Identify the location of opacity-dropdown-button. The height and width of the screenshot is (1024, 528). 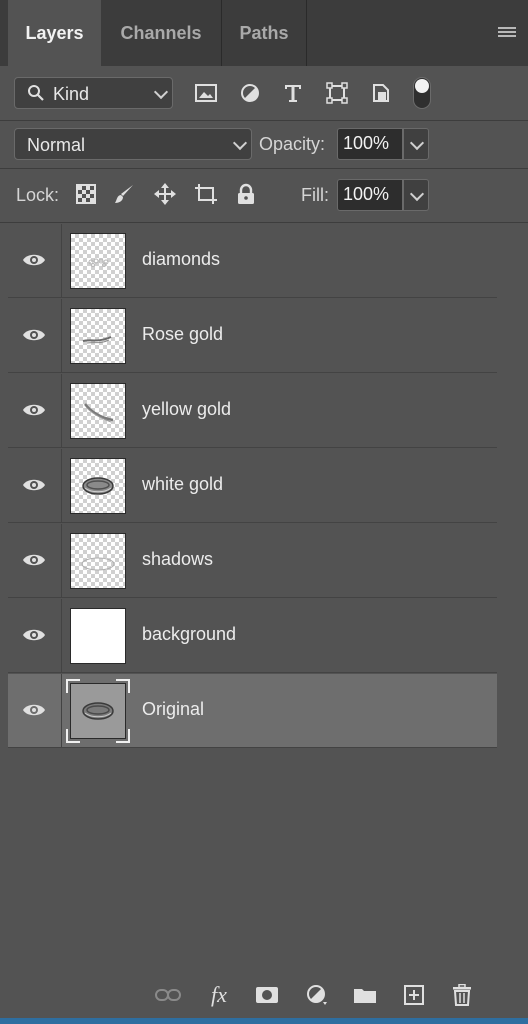
(416, 144).